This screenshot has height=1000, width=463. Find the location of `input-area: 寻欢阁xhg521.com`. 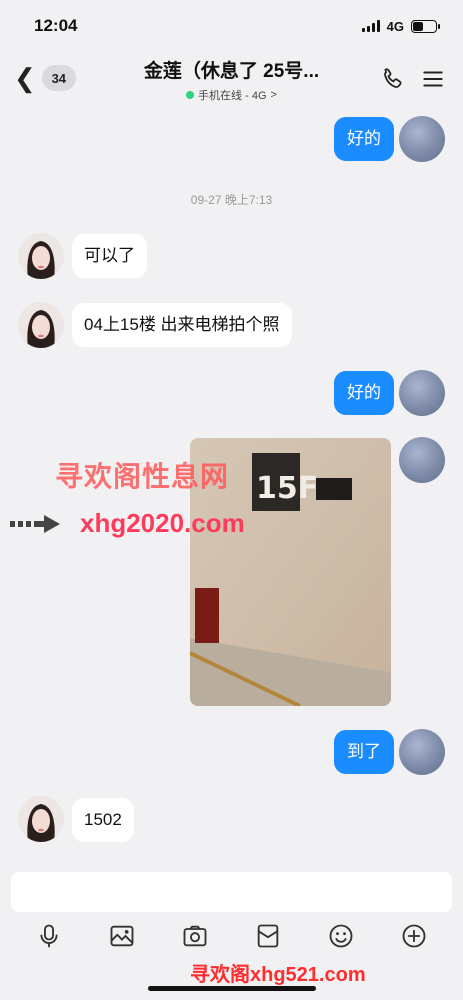

input-area: 寻欢阁xhg521.com is located at coordinates (231, 931).